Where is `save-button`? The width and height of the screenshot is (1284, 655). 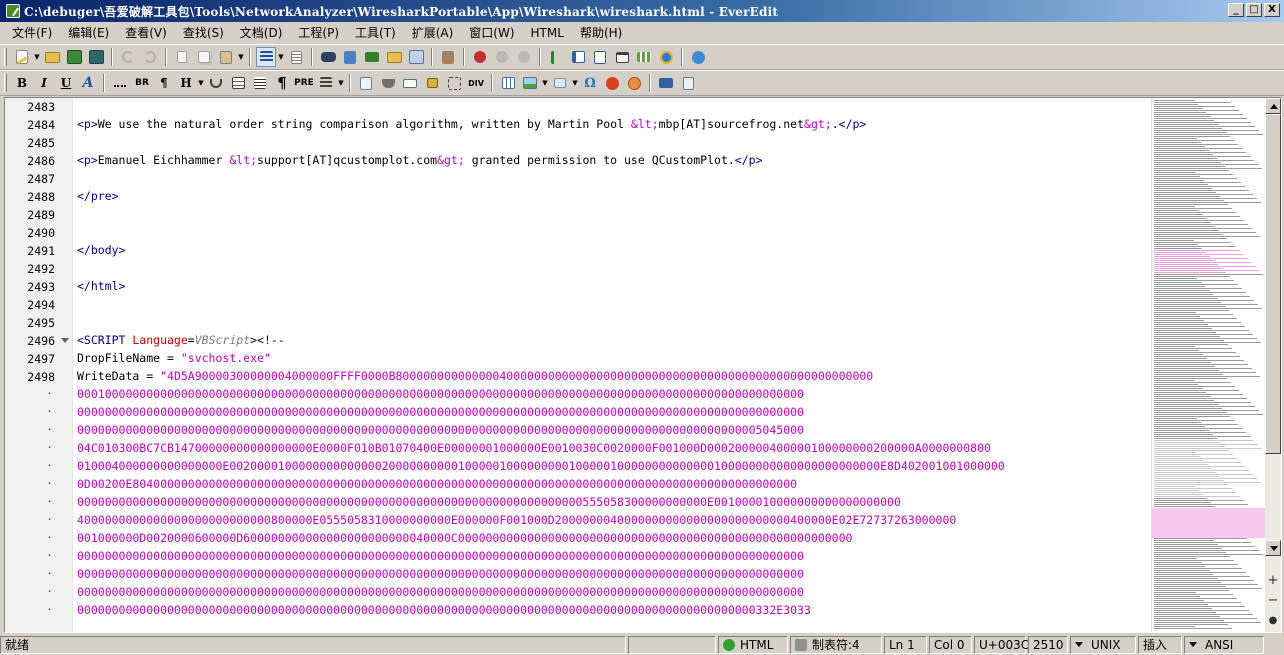 save-button is located at coordinates (74, 57).